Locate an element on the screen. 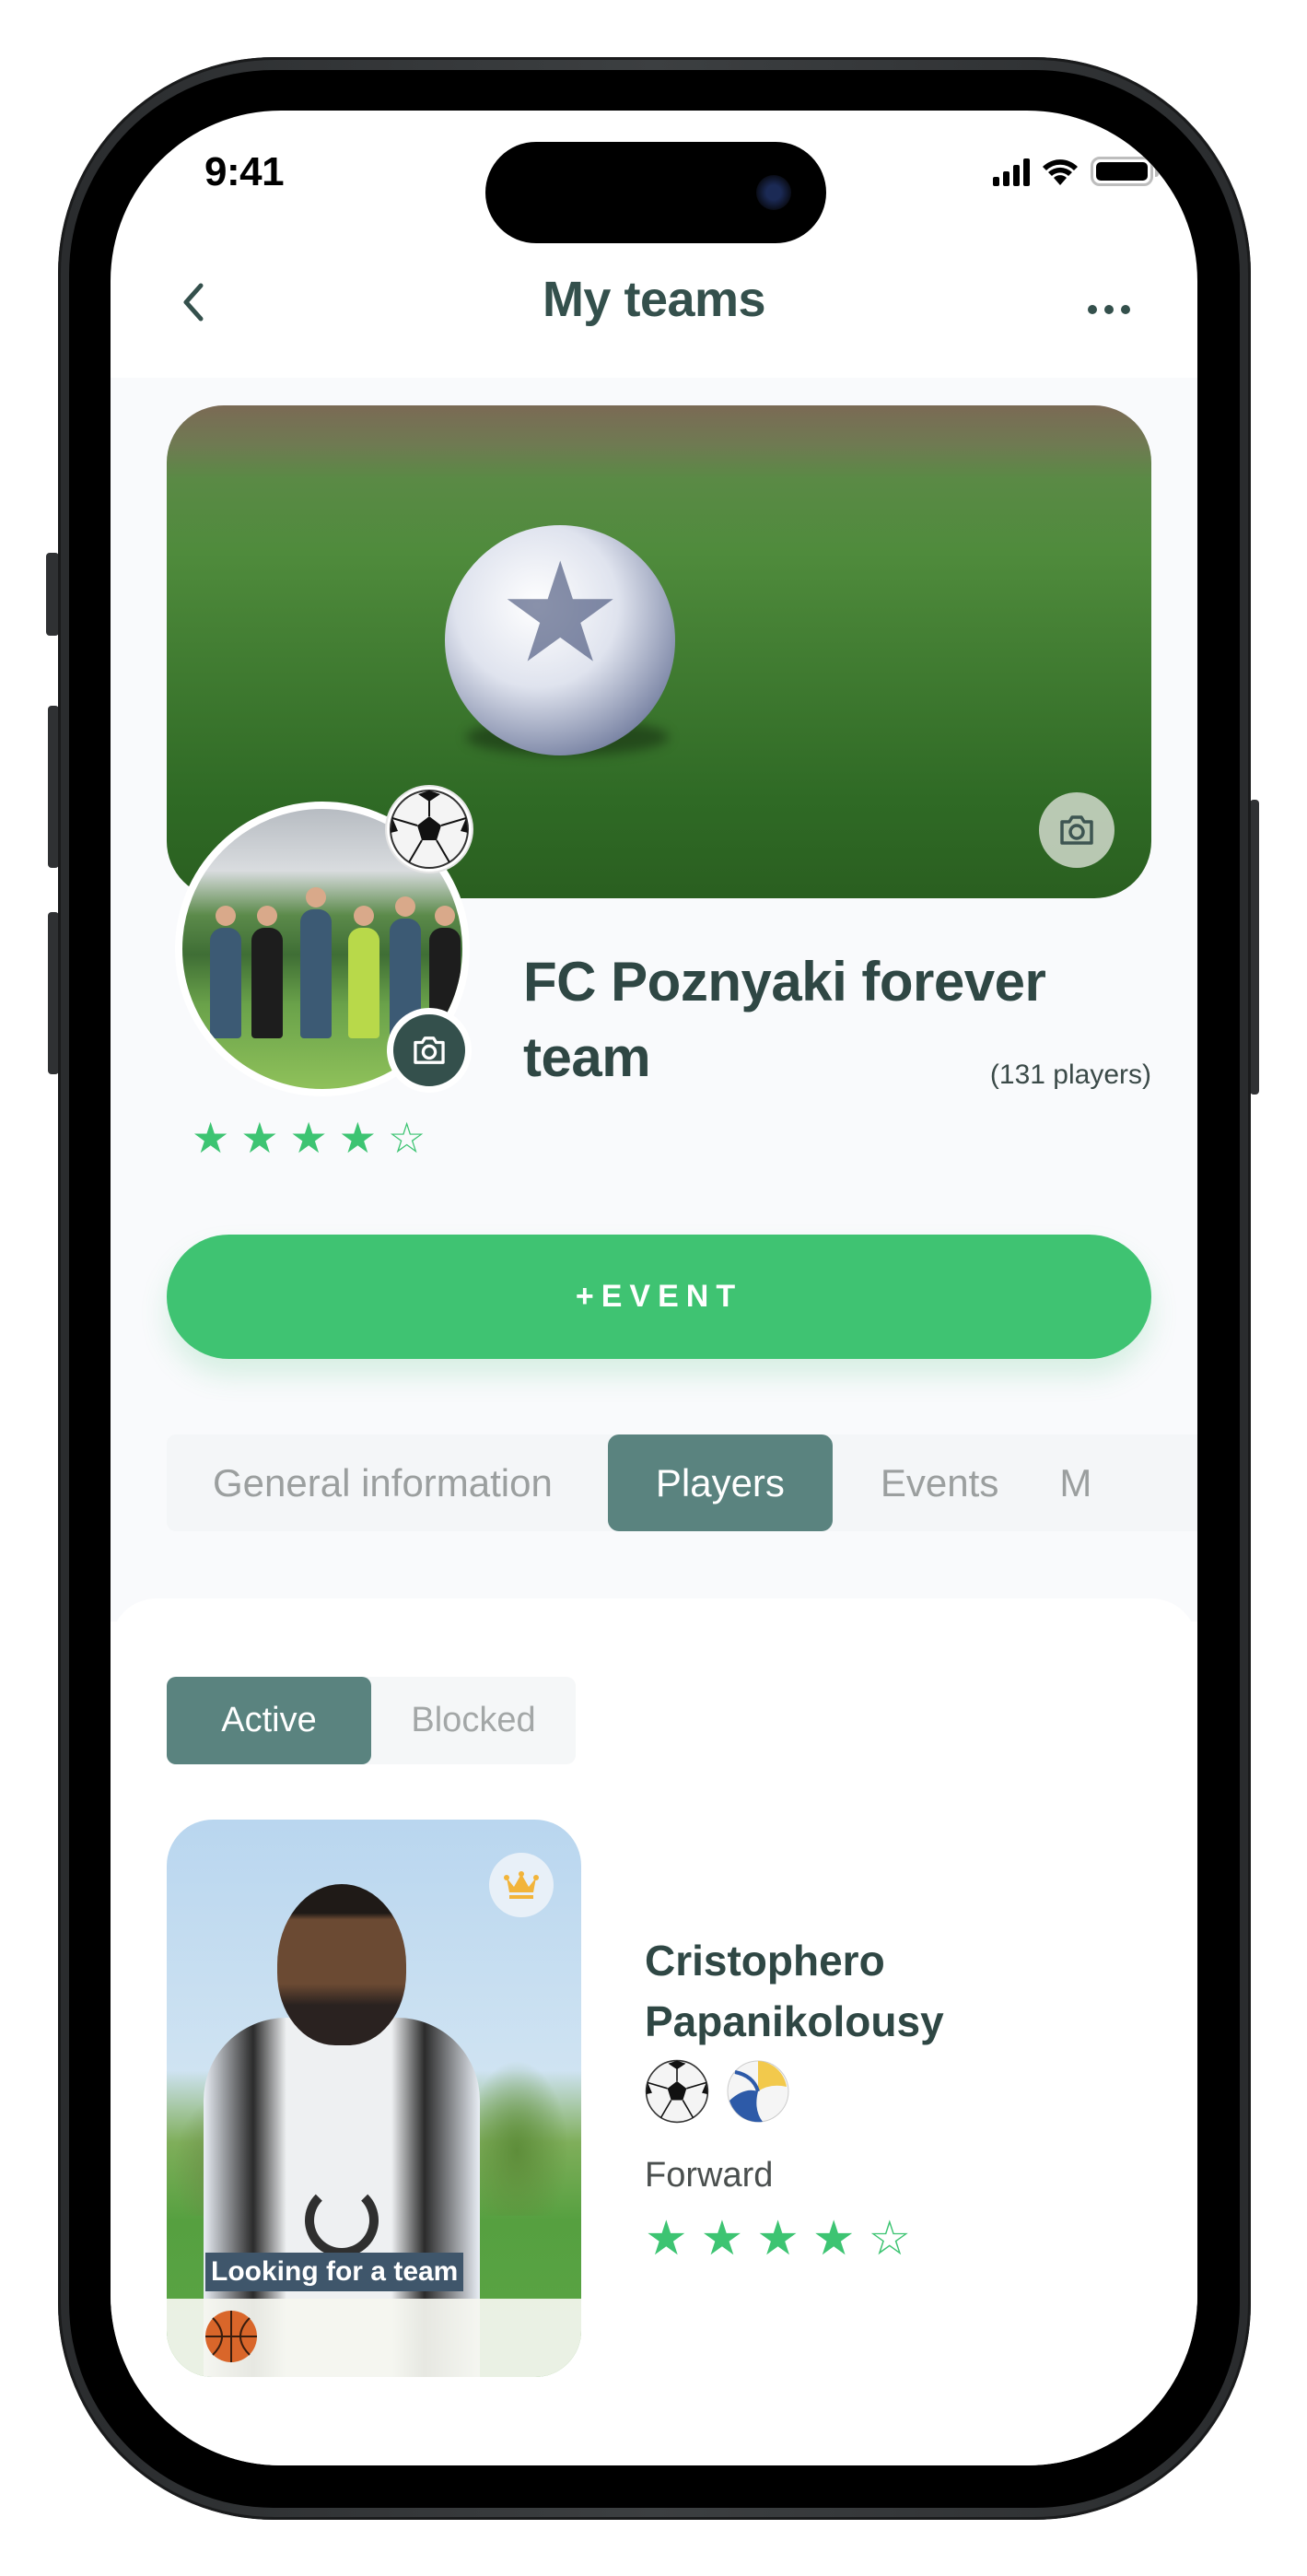 This screenshot has width=1307, height=2576. team-players-count: (131 players) is located at coordinates (1070, 1075).